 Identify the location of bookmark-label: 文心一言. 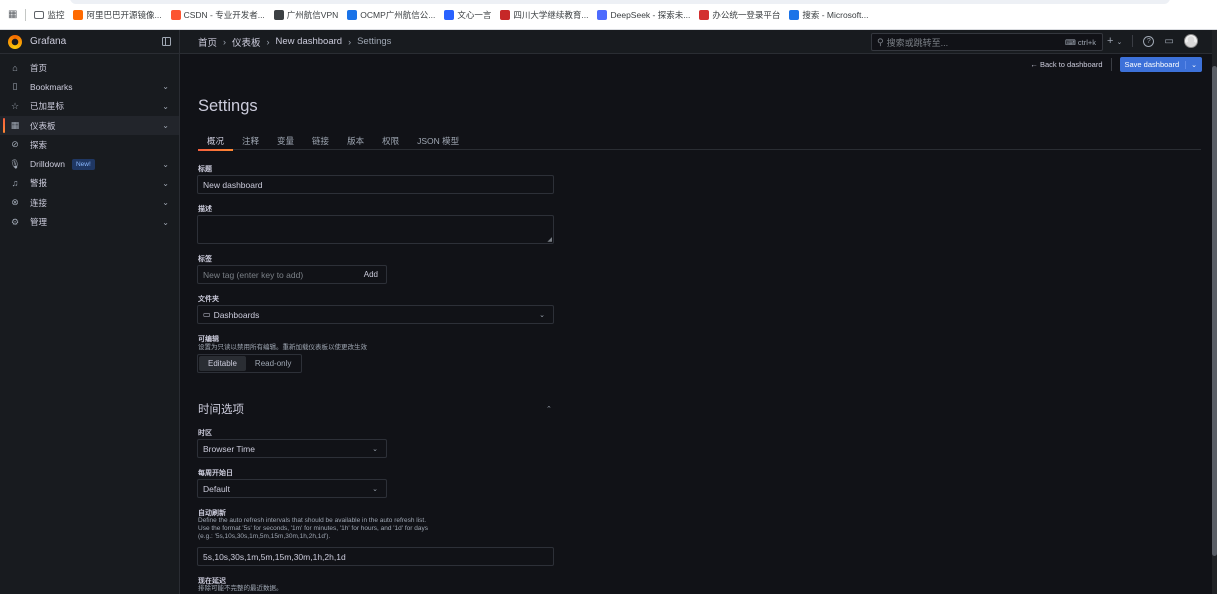
(474, 14).